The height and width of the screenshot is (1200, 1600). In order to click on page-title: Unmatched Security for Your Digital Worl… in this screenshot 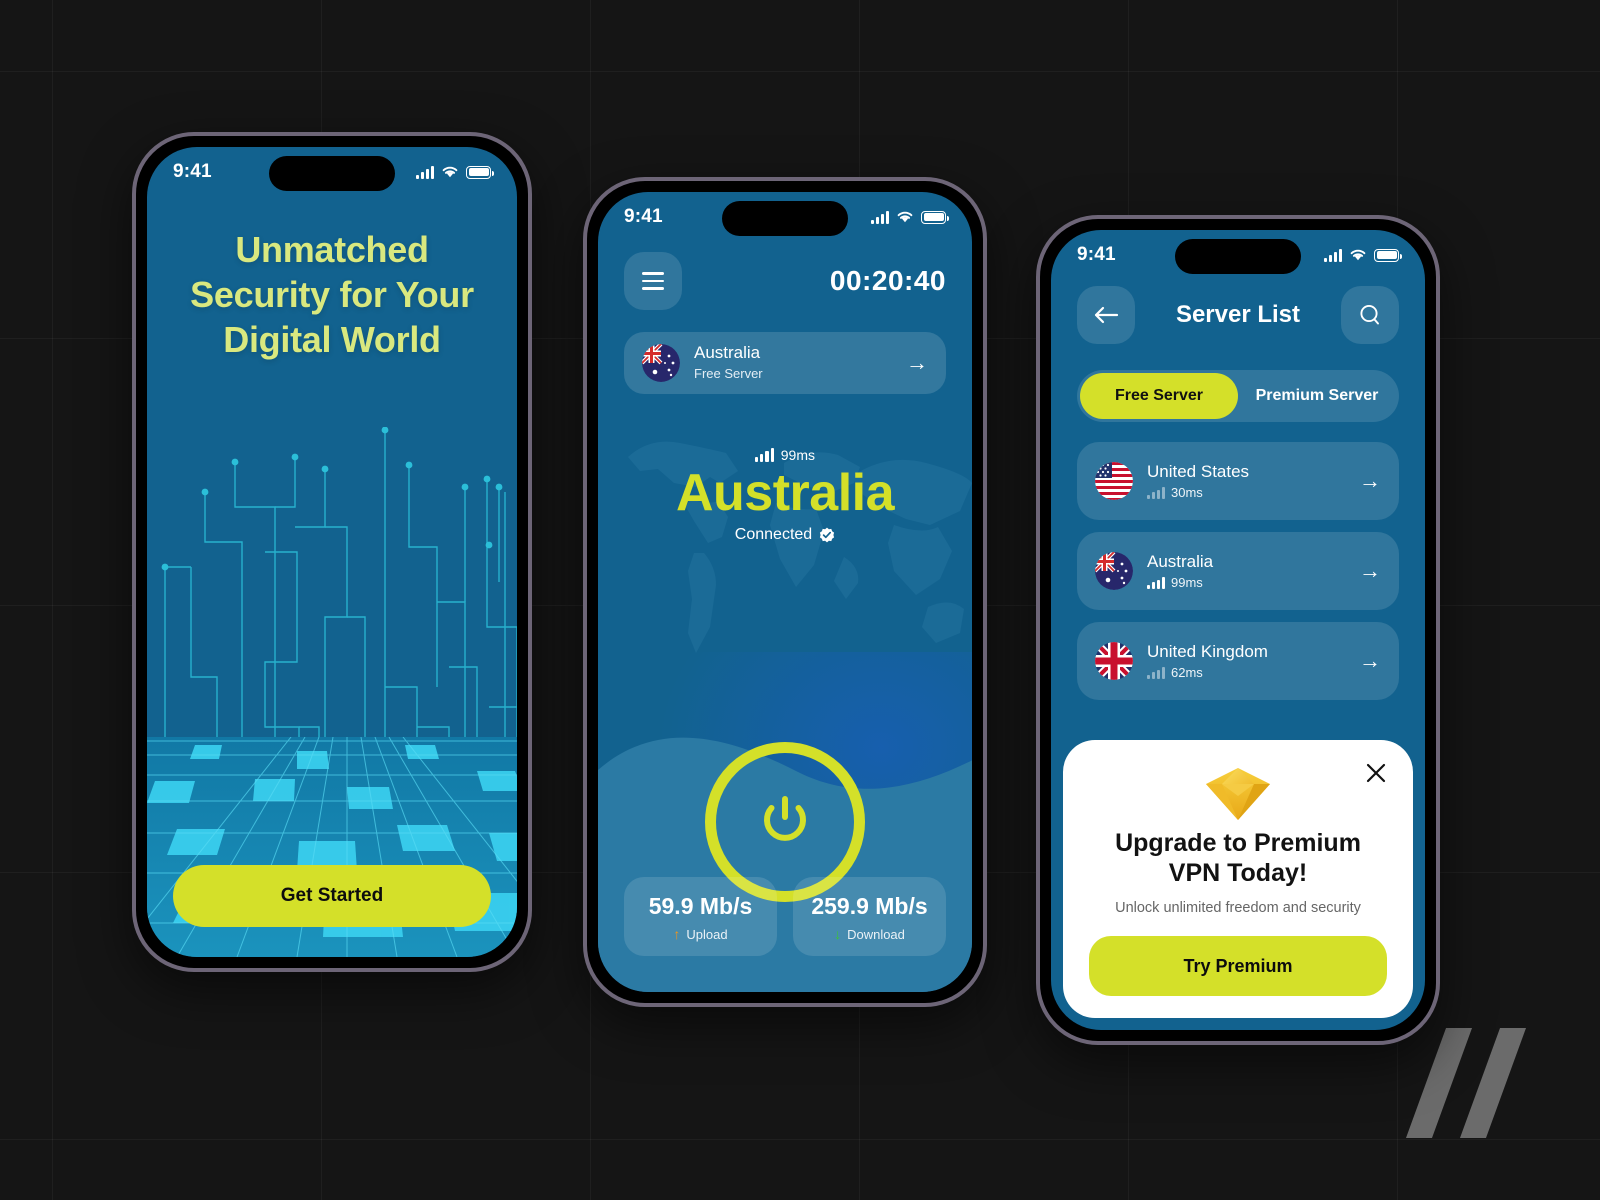, I will do `click(332, 294)`.